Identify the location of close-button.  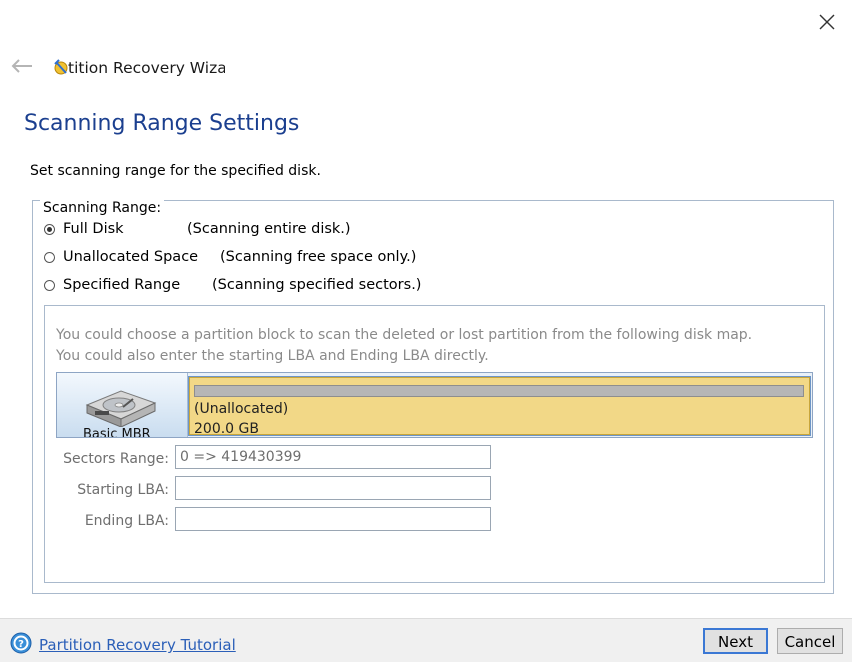
(827, 22).